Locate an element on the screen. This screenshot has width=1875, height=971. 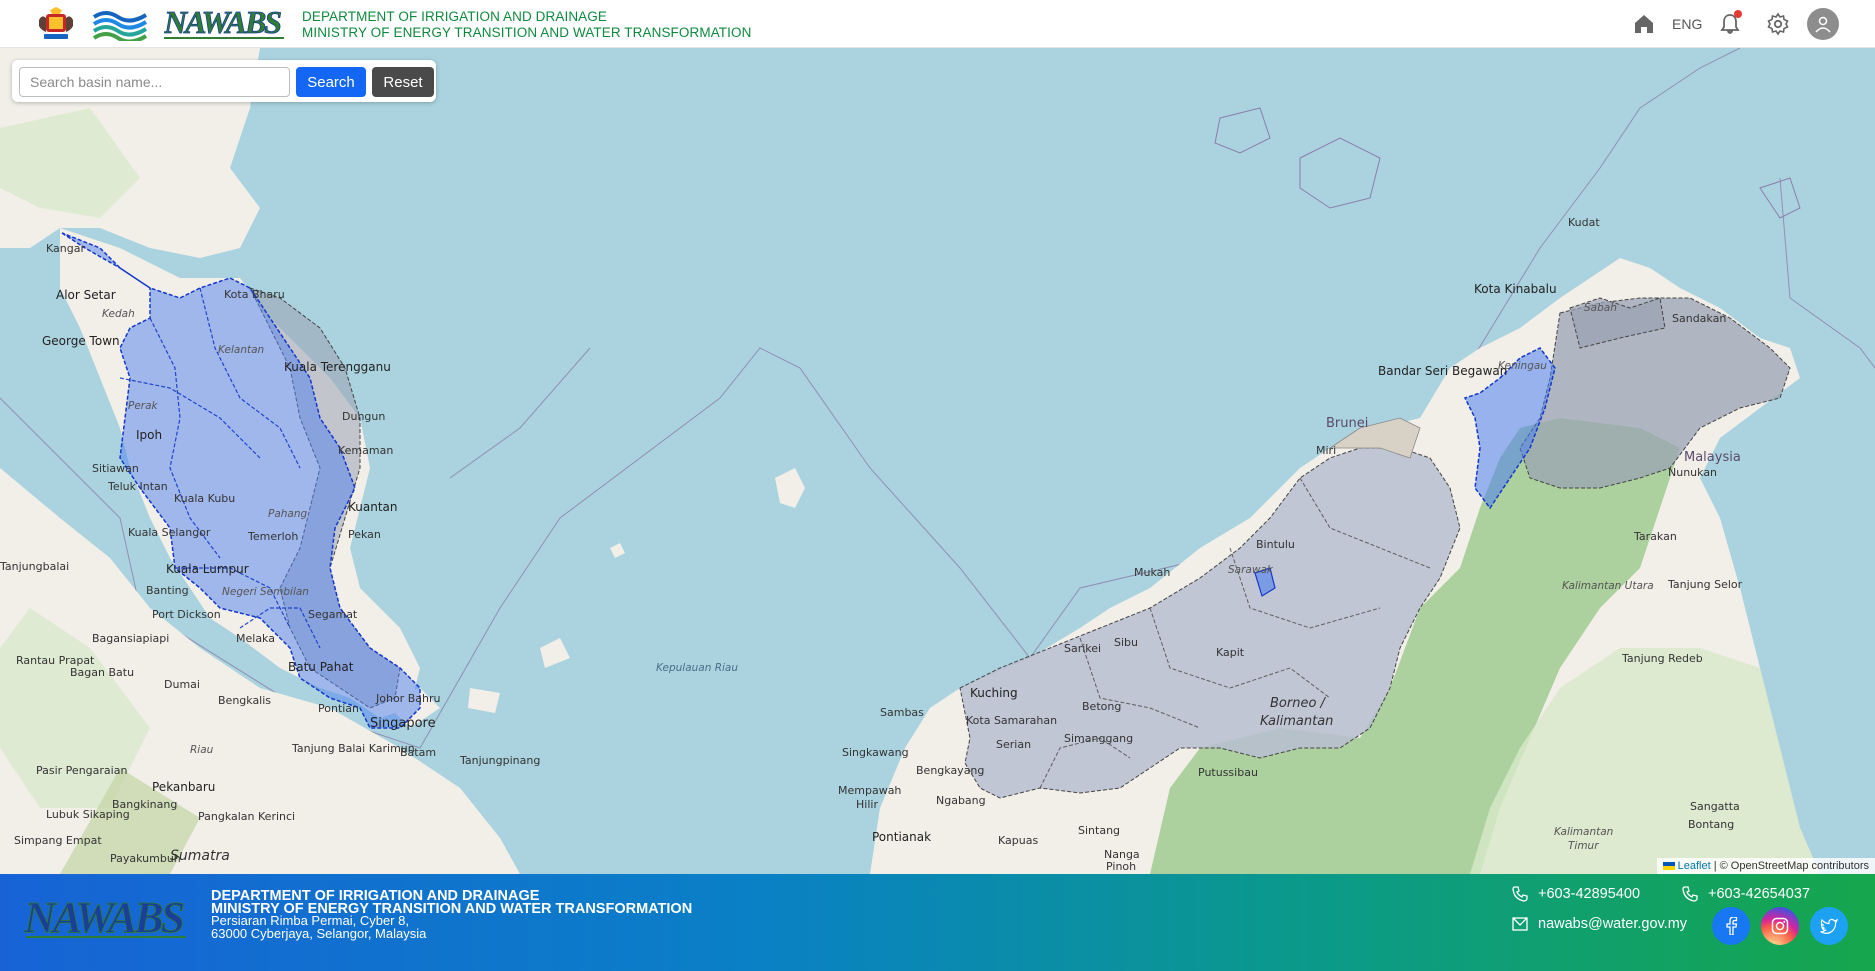
search-button: Search is located at coordinates (331, 82).